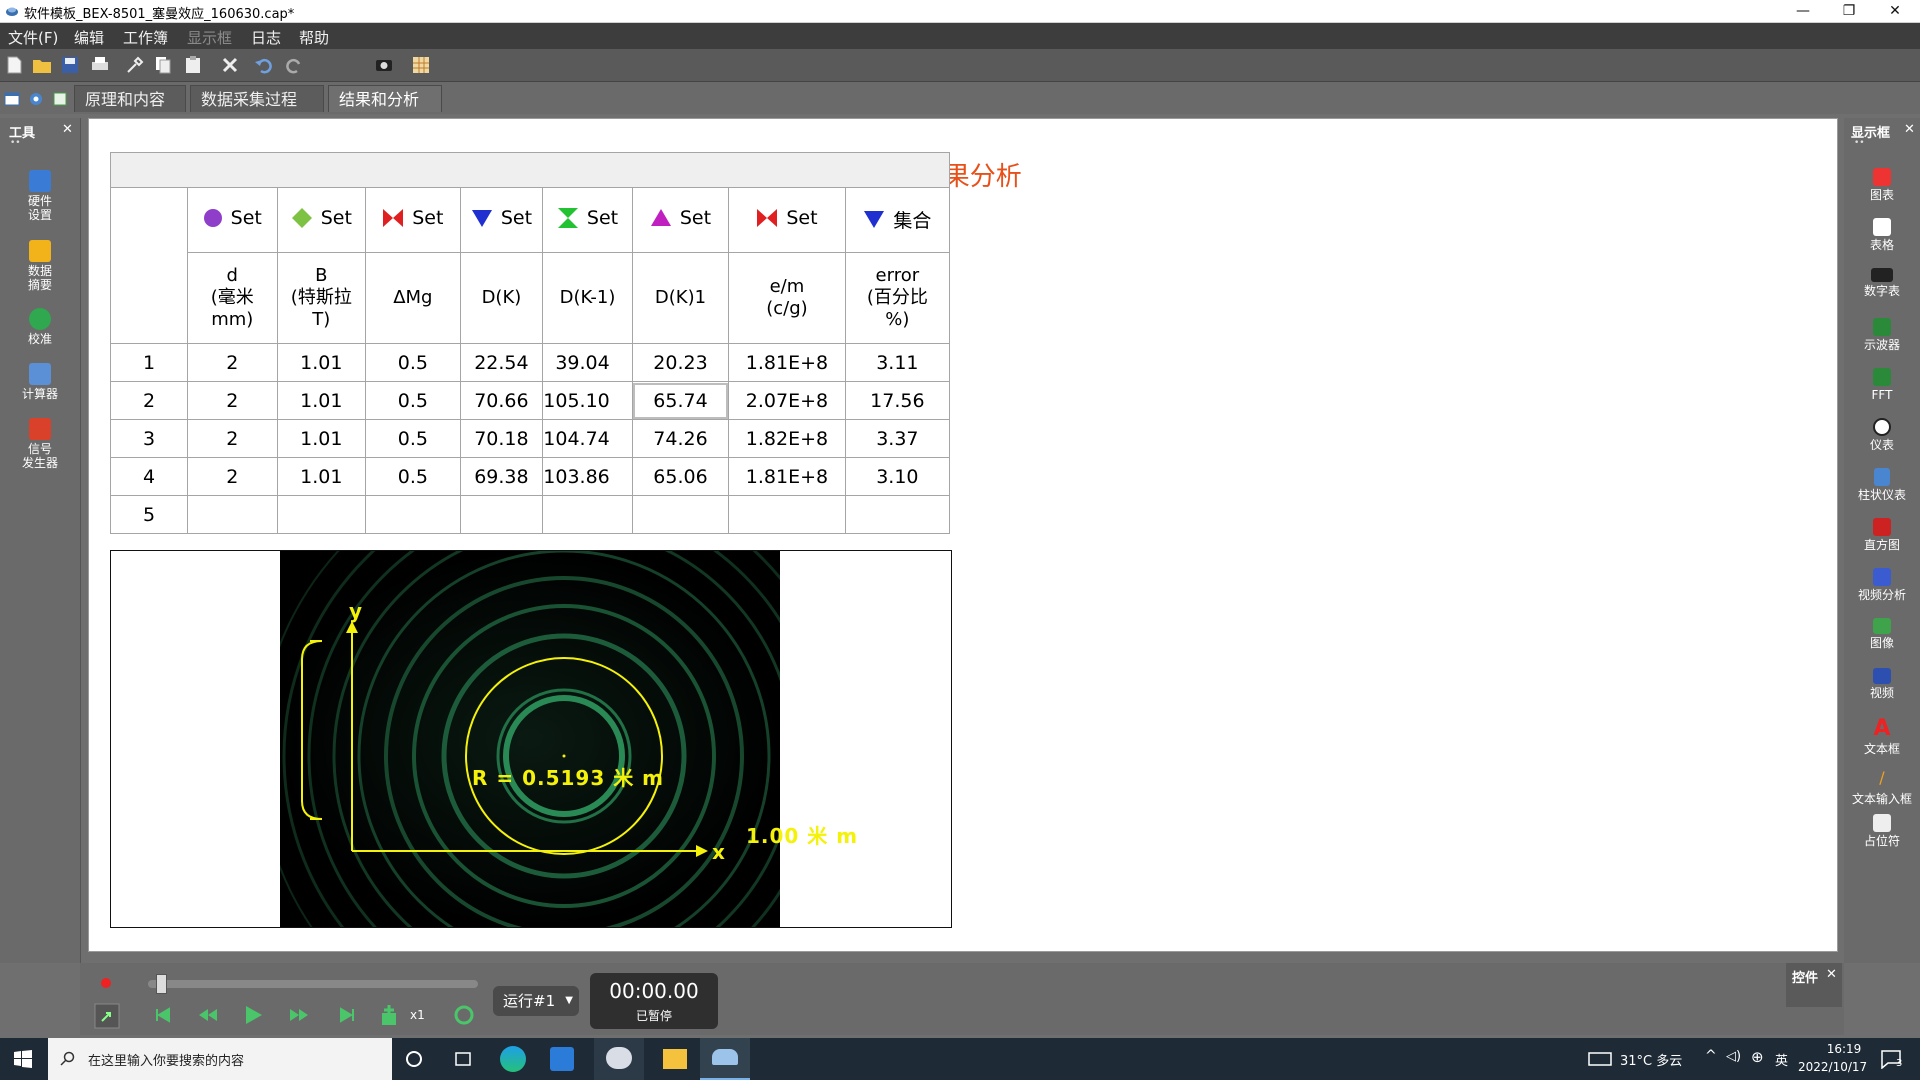 The image size is (1920, 1080). What do you see at coordinates (501, 362) in the screenshot?
I see `table-cell: 22.54` at bounding box center [501, 362].